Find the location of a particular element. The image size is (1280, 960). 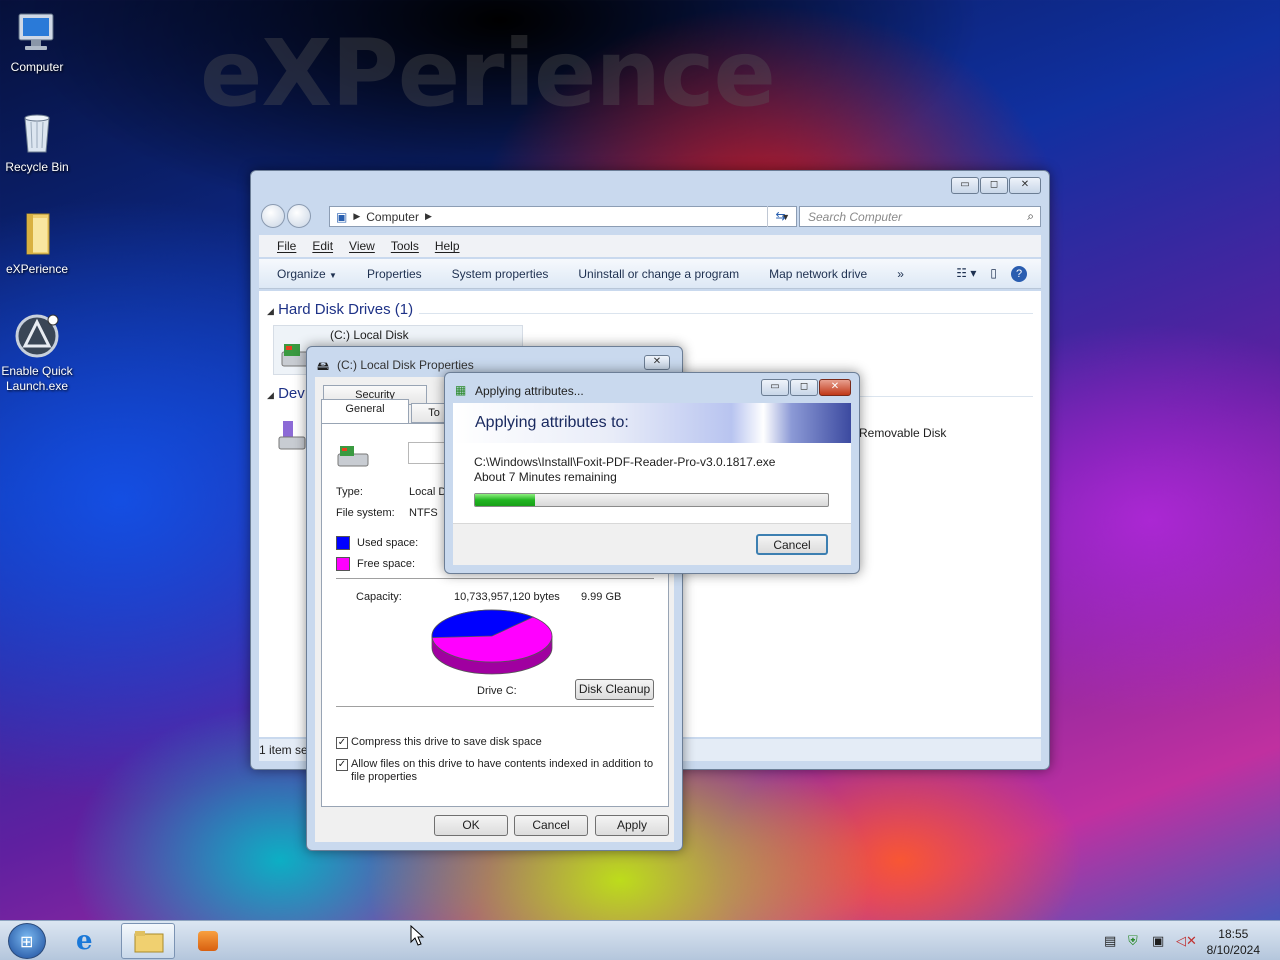

refresh-icon: ⇆ is located at coordinates (780, 216).